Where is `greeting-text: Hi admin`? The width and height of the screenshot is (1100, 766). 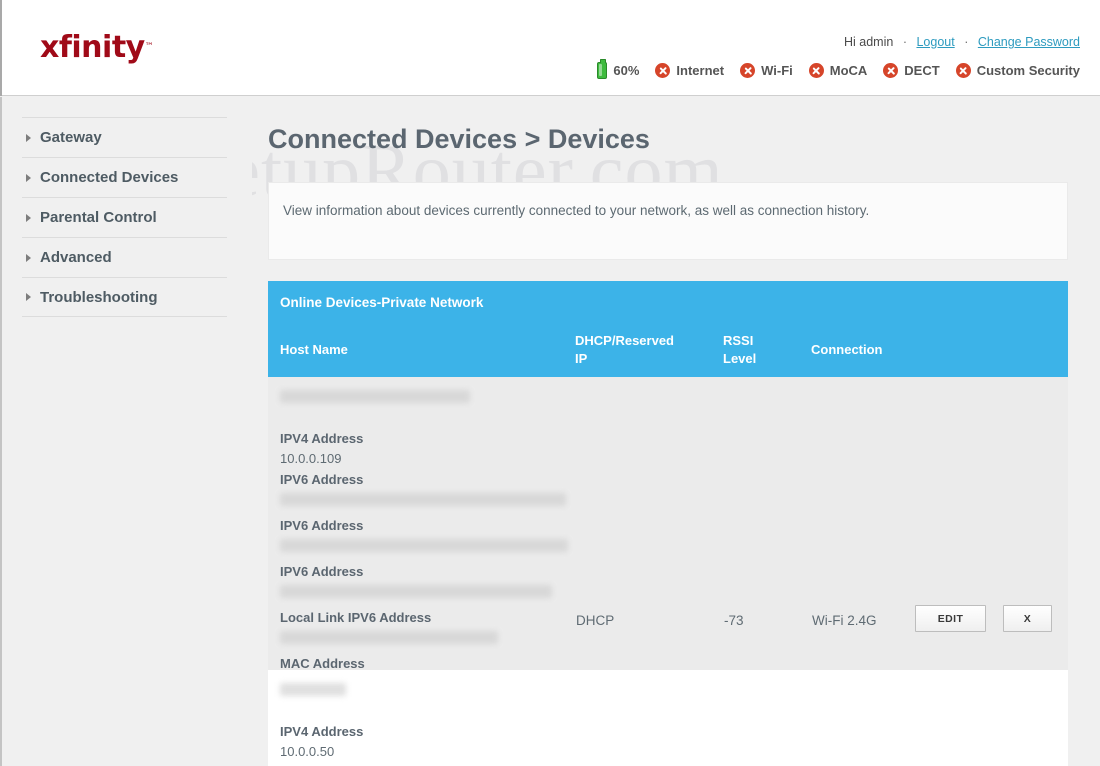
greeting-text: Hi admin is located at coordinates (869, 42).